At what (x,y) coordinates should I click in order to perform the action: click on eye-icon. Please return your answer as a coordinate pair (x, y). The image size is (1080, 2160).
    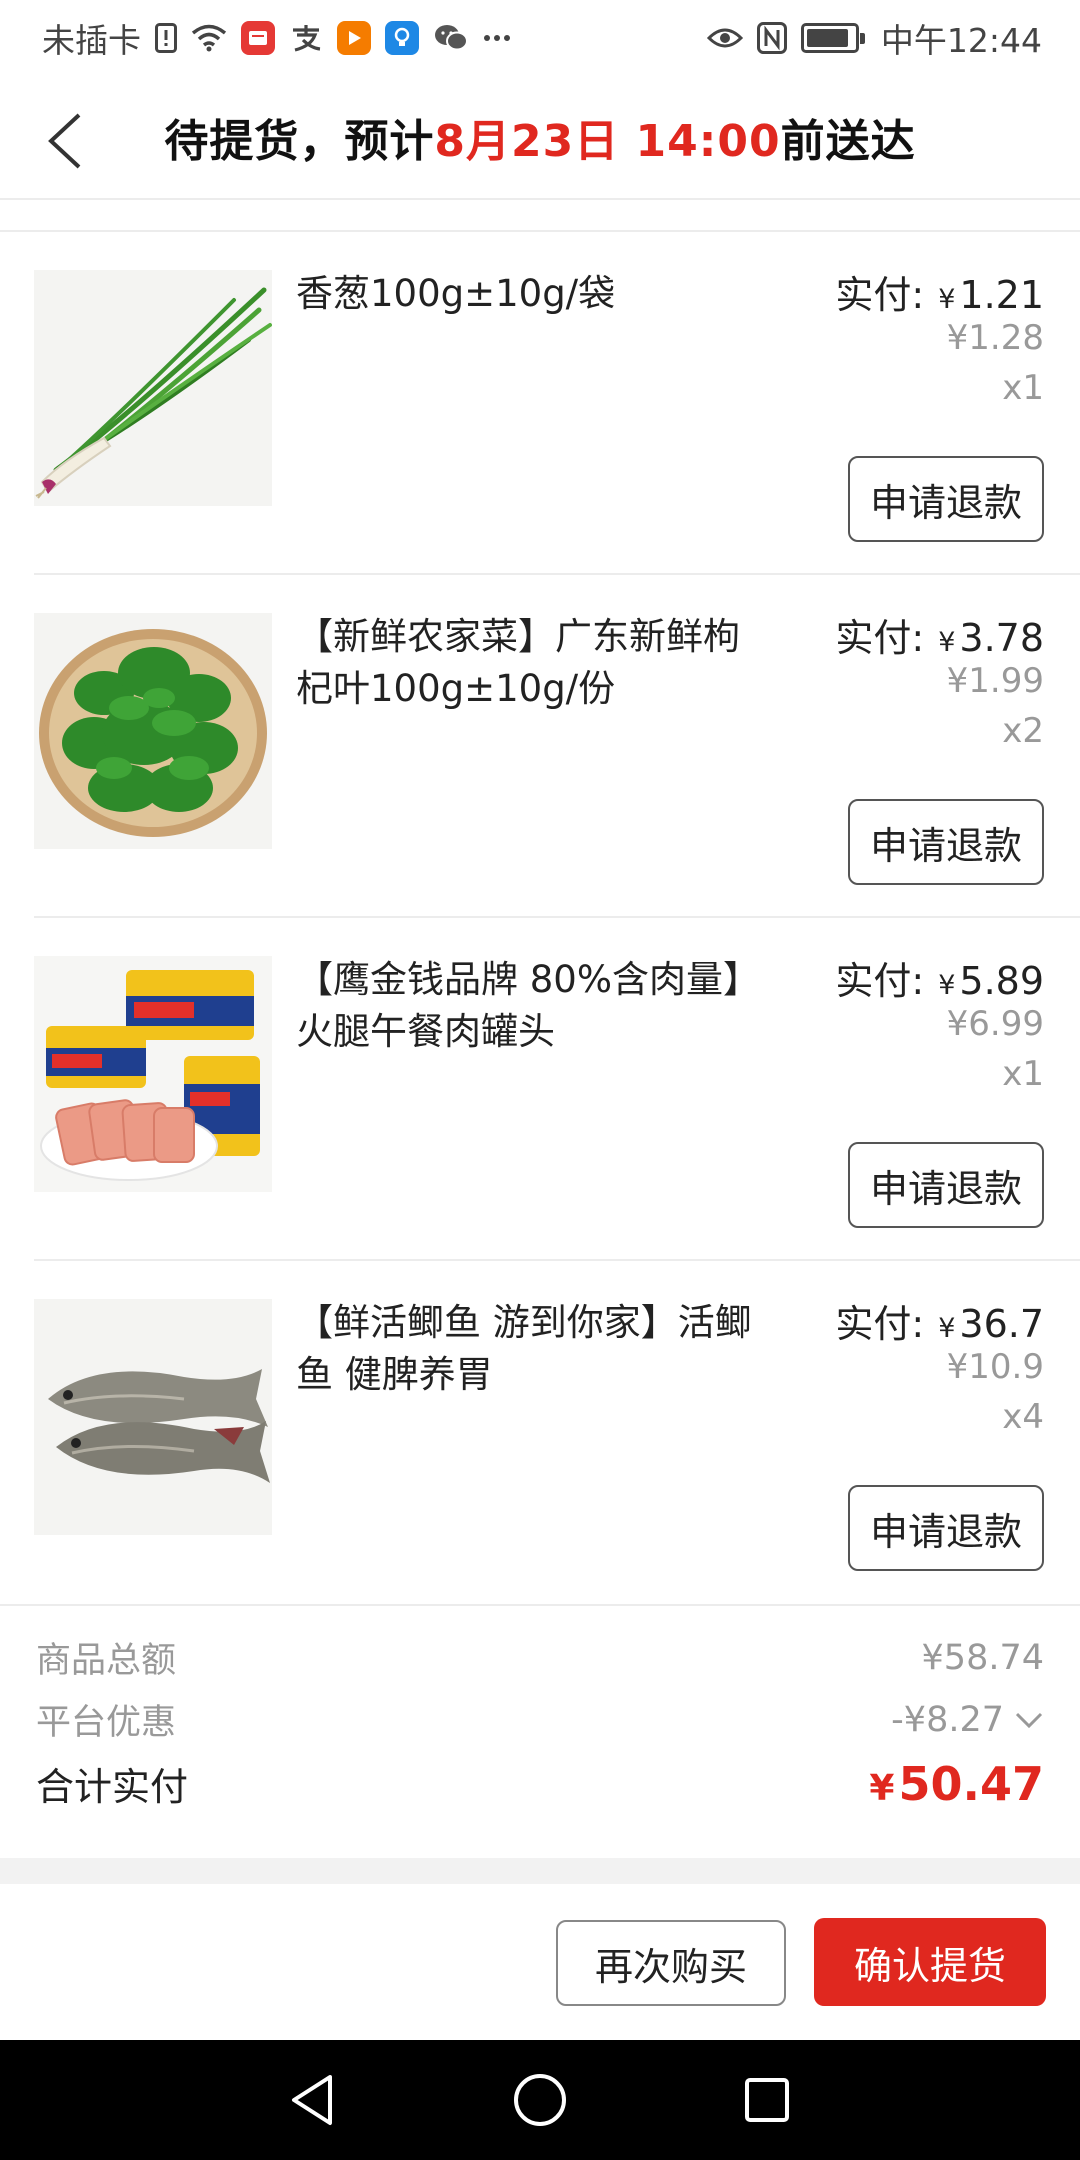
    Looking at the image, I should click on (724, 38).